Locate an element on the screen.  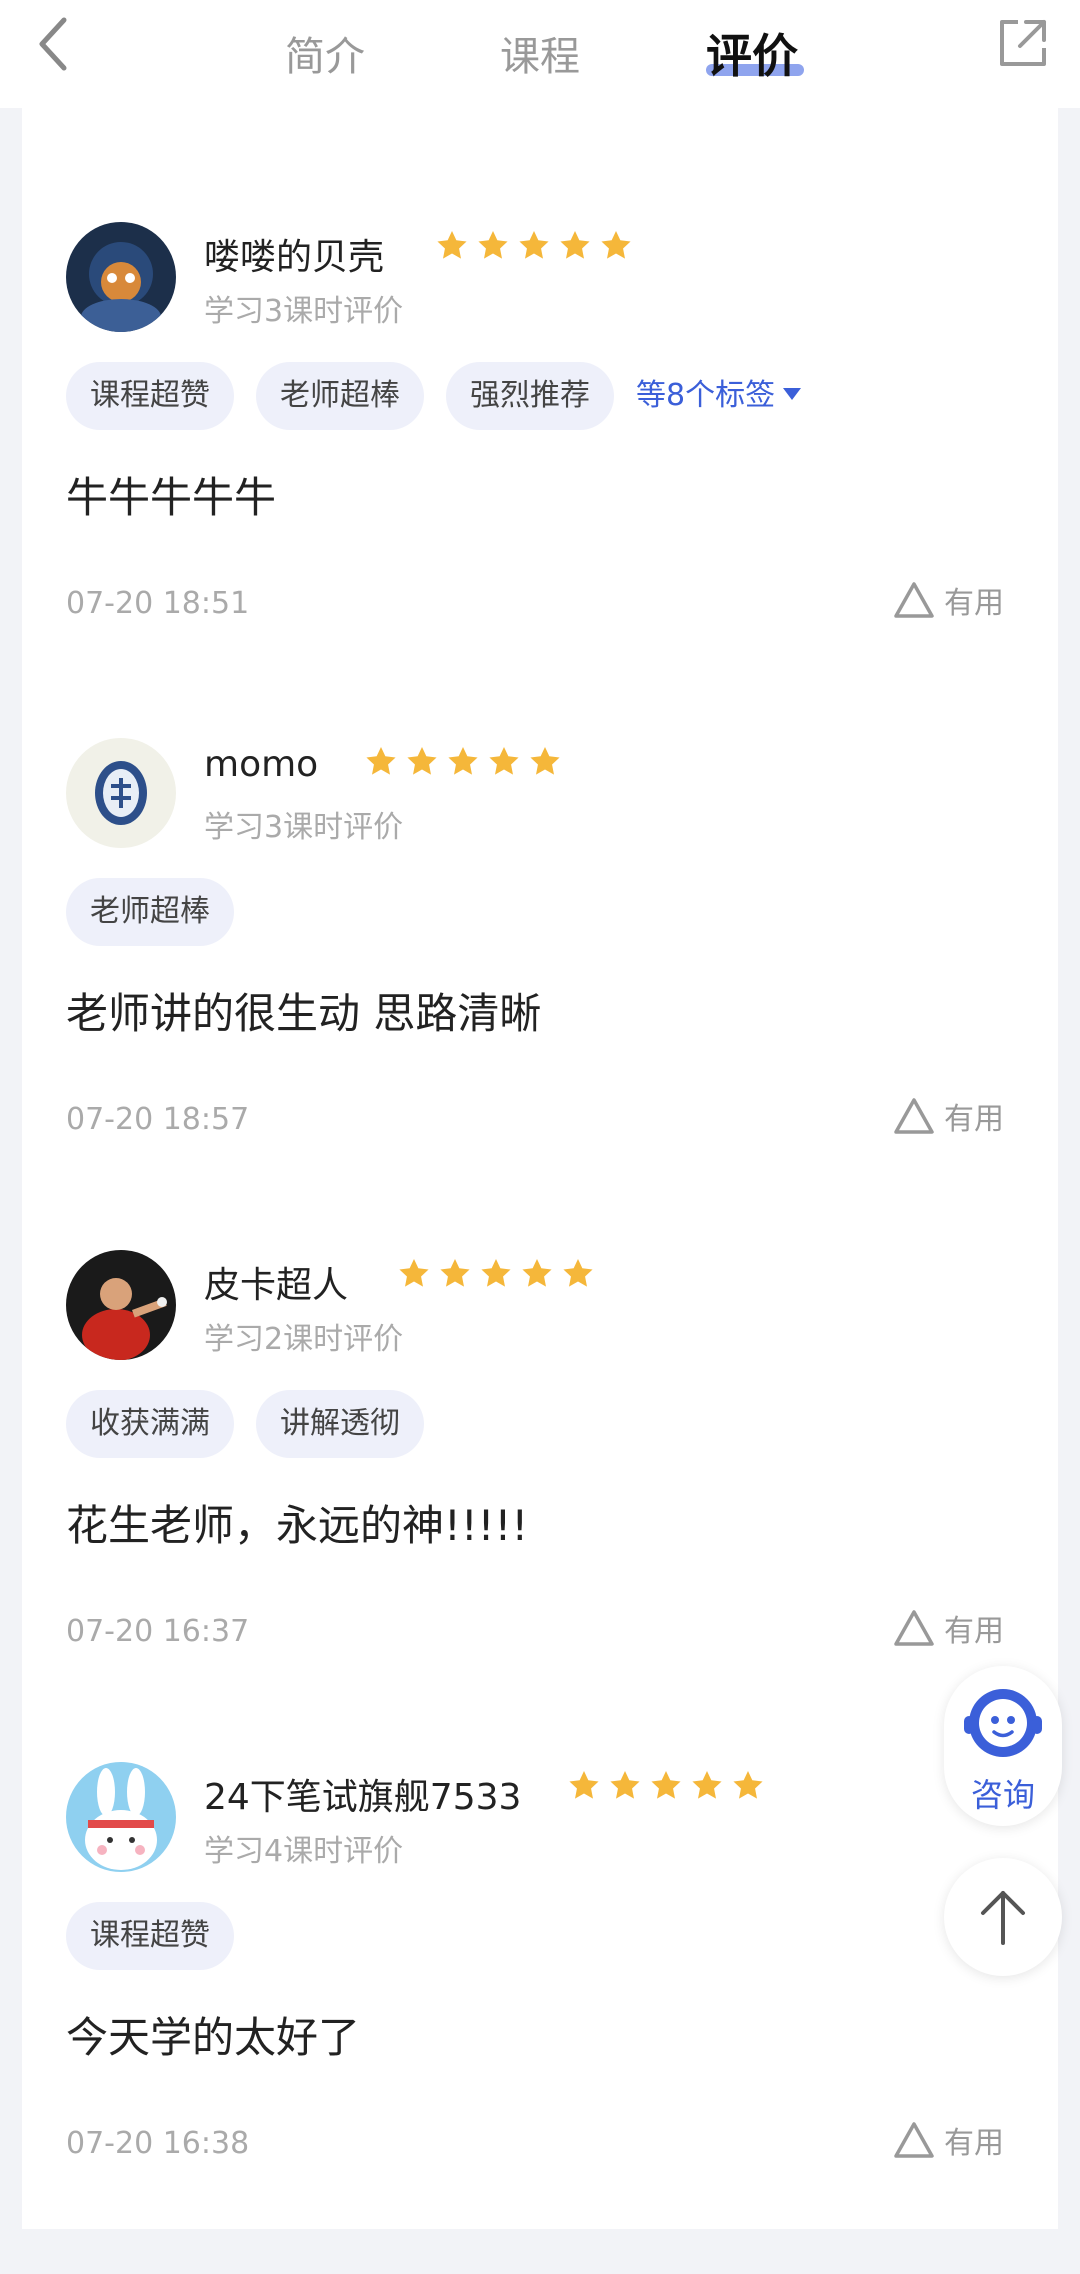
customer-service-icon is located at coordinates (1003, 1723).